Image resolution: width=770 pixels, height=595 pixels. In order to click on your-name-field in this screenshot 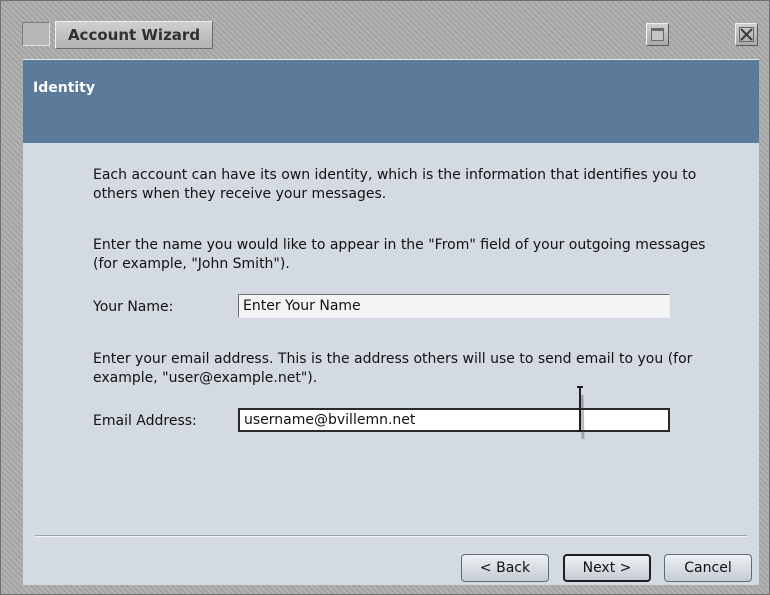, I will do `click(454, 306)`.